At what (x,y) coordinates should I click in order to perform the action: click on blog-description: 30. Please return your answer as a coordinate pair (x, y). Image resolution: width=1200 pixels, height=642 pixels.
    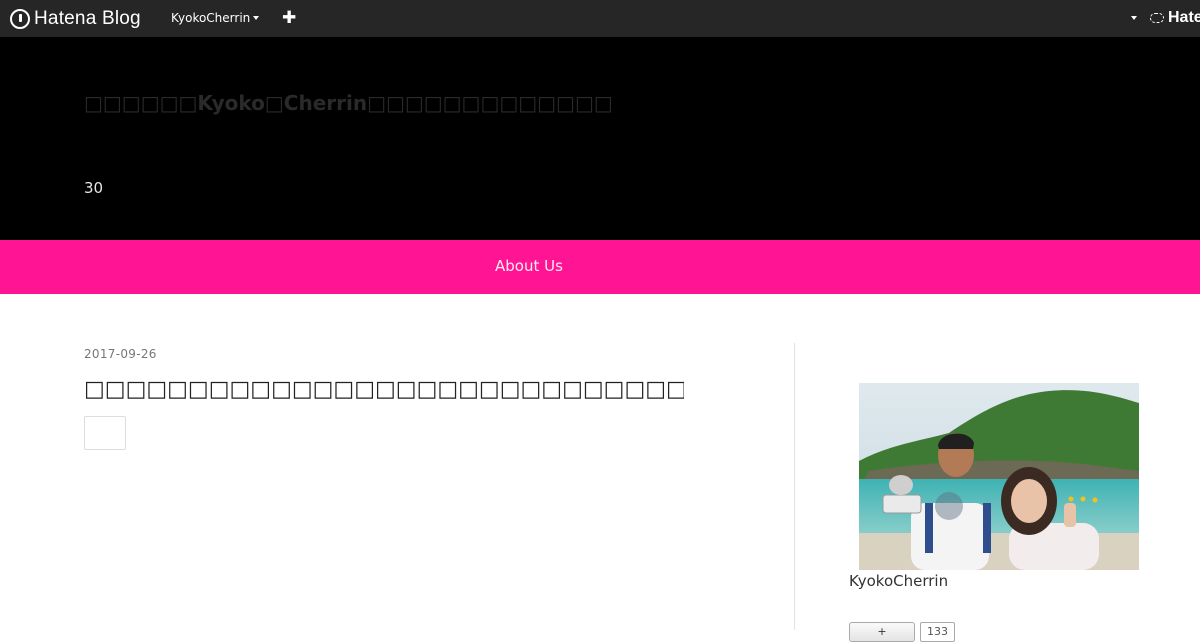
    Looking at the image, I should click on (94, 188).